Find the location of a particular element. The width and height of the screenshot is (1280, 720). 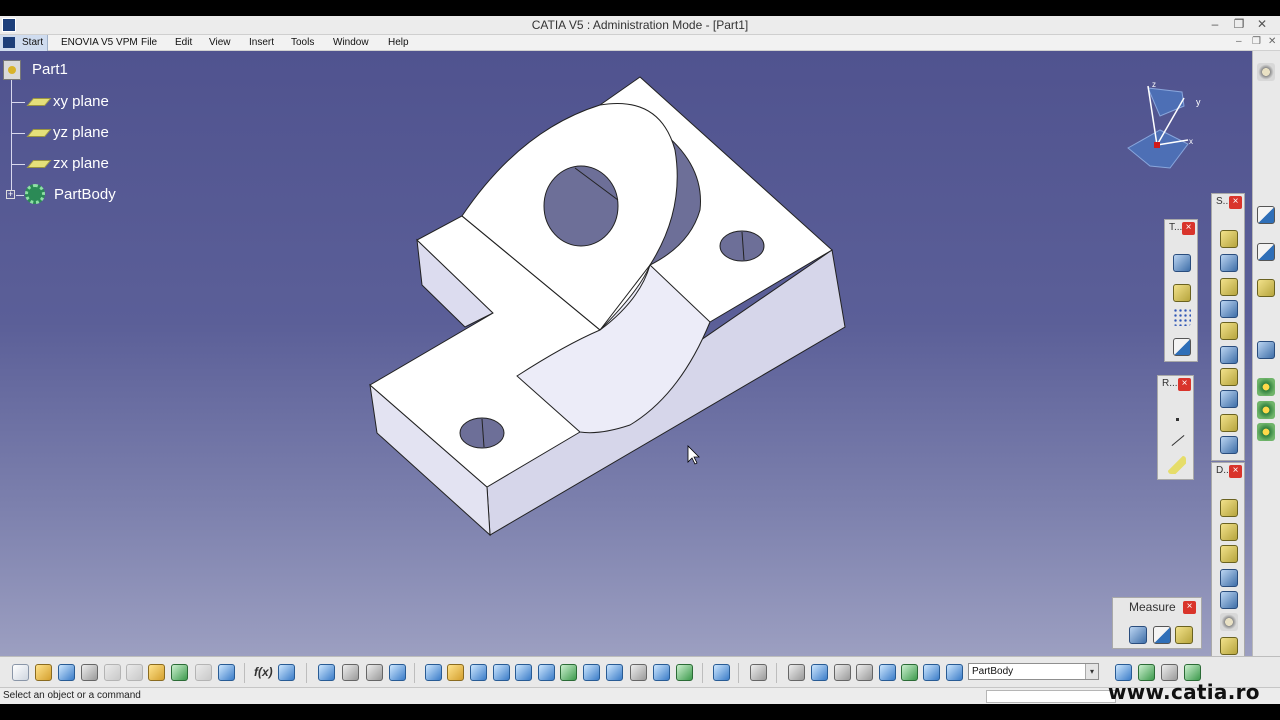

hole-icon is located at coordinates (1229, 331).